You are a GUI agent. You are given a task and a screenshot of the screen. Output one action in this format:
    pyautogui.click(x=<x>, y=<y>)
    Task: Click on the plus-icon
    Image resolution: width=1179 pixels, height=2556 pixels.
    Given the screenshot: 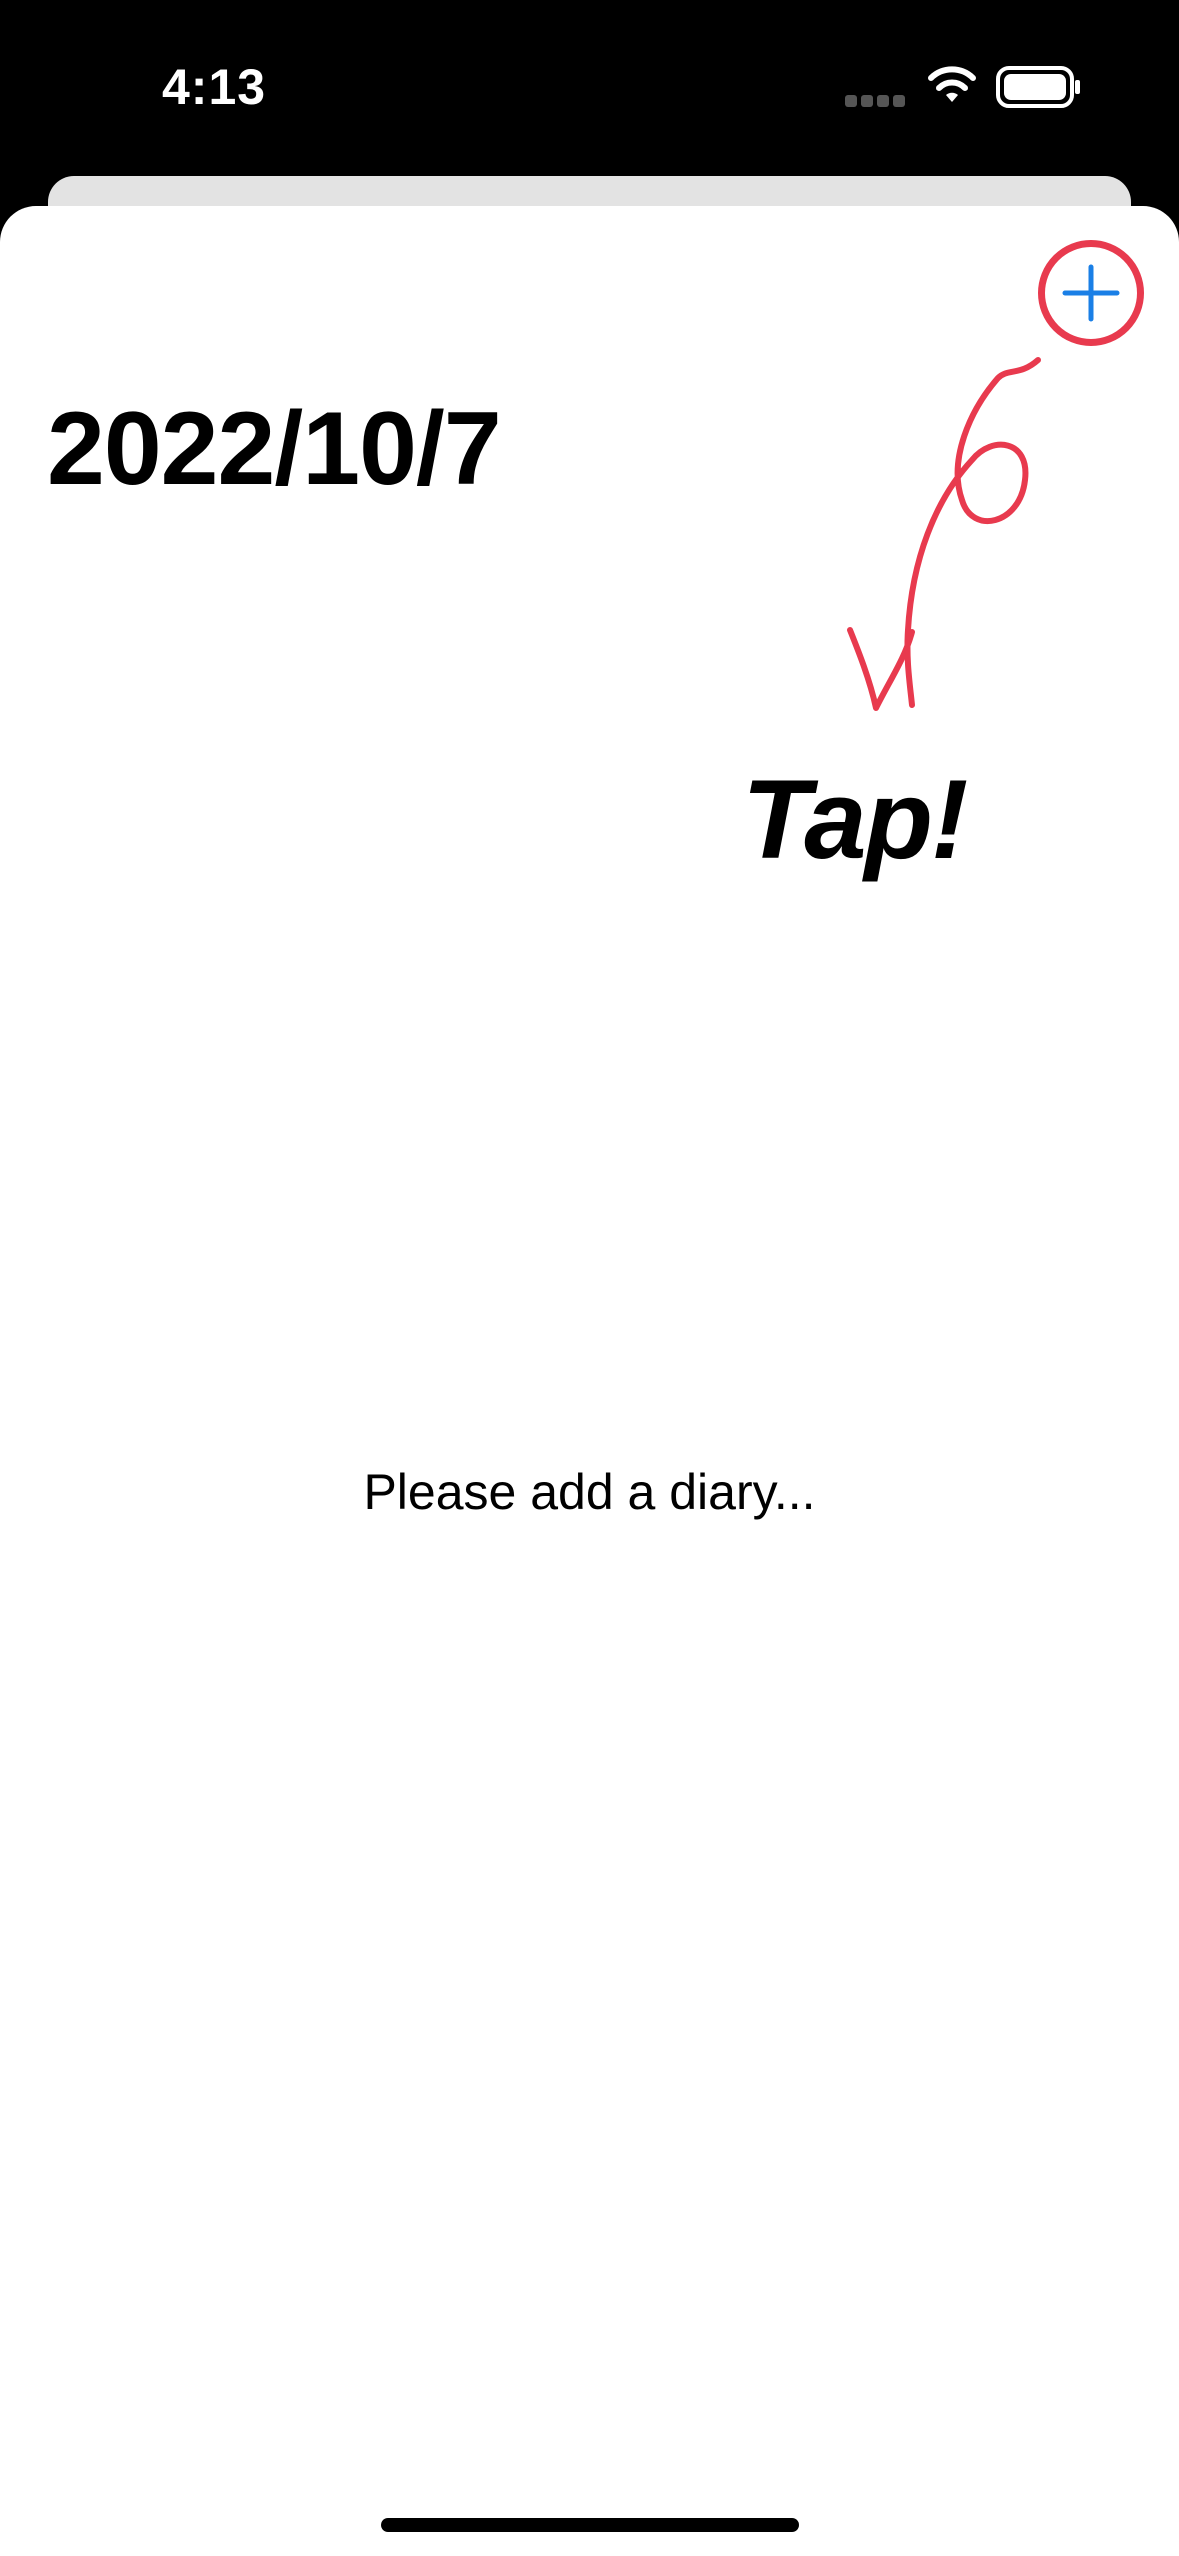 What is the action you would take?
    pyautogui.click(x=1091, y=293)
    